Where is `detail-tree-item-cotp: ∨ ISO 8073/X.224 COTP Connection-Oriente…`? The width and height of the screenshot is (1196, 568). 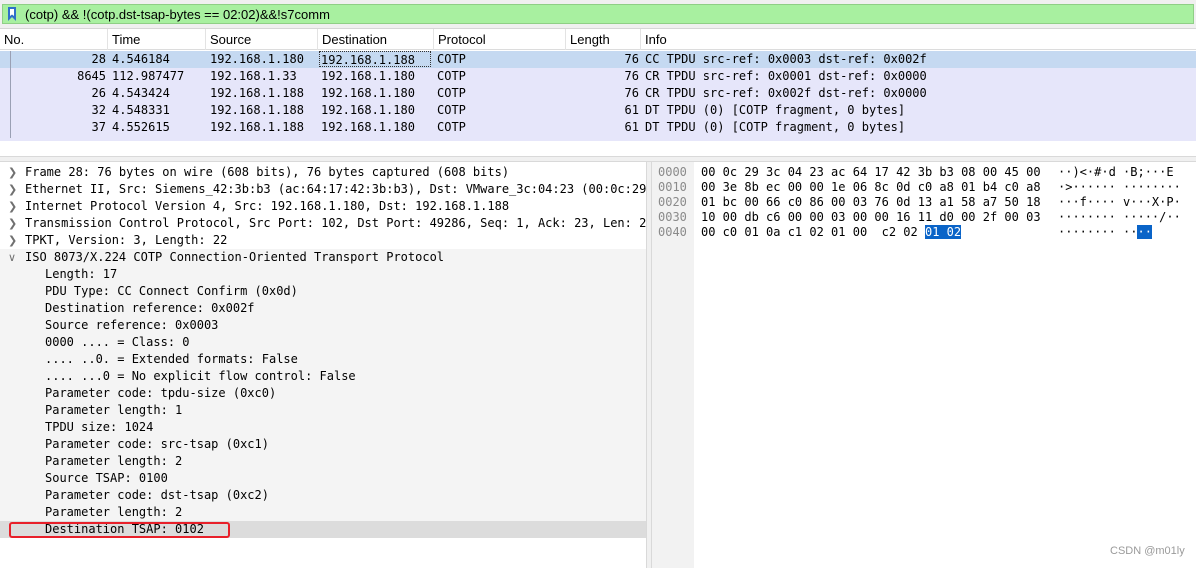
detail-tree-item-cotp: ∨ ISO 8073/X.224 COTP Connection-Oriente… is located at coordinates (323, 257).